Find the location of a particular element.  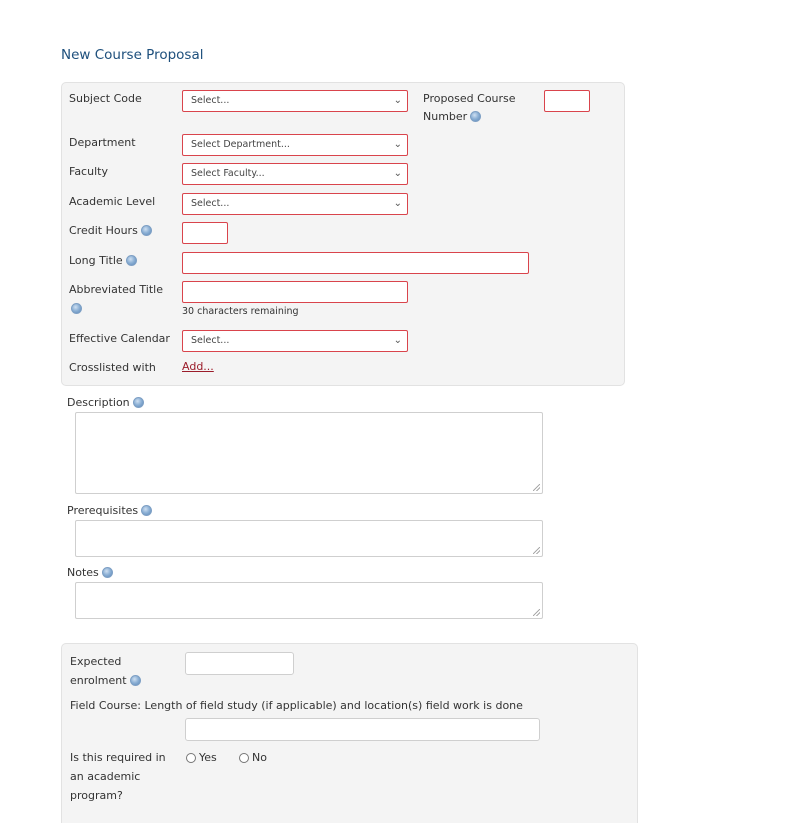

credit-hours-label: Credit Hours is located at coordinates (110, 231).